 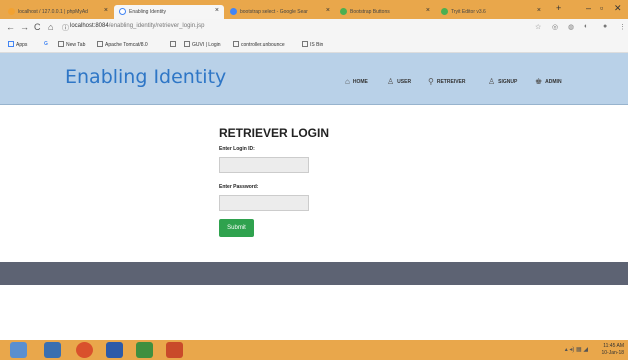 I want to click on bookmark-blank, so click(x=174, y=44).